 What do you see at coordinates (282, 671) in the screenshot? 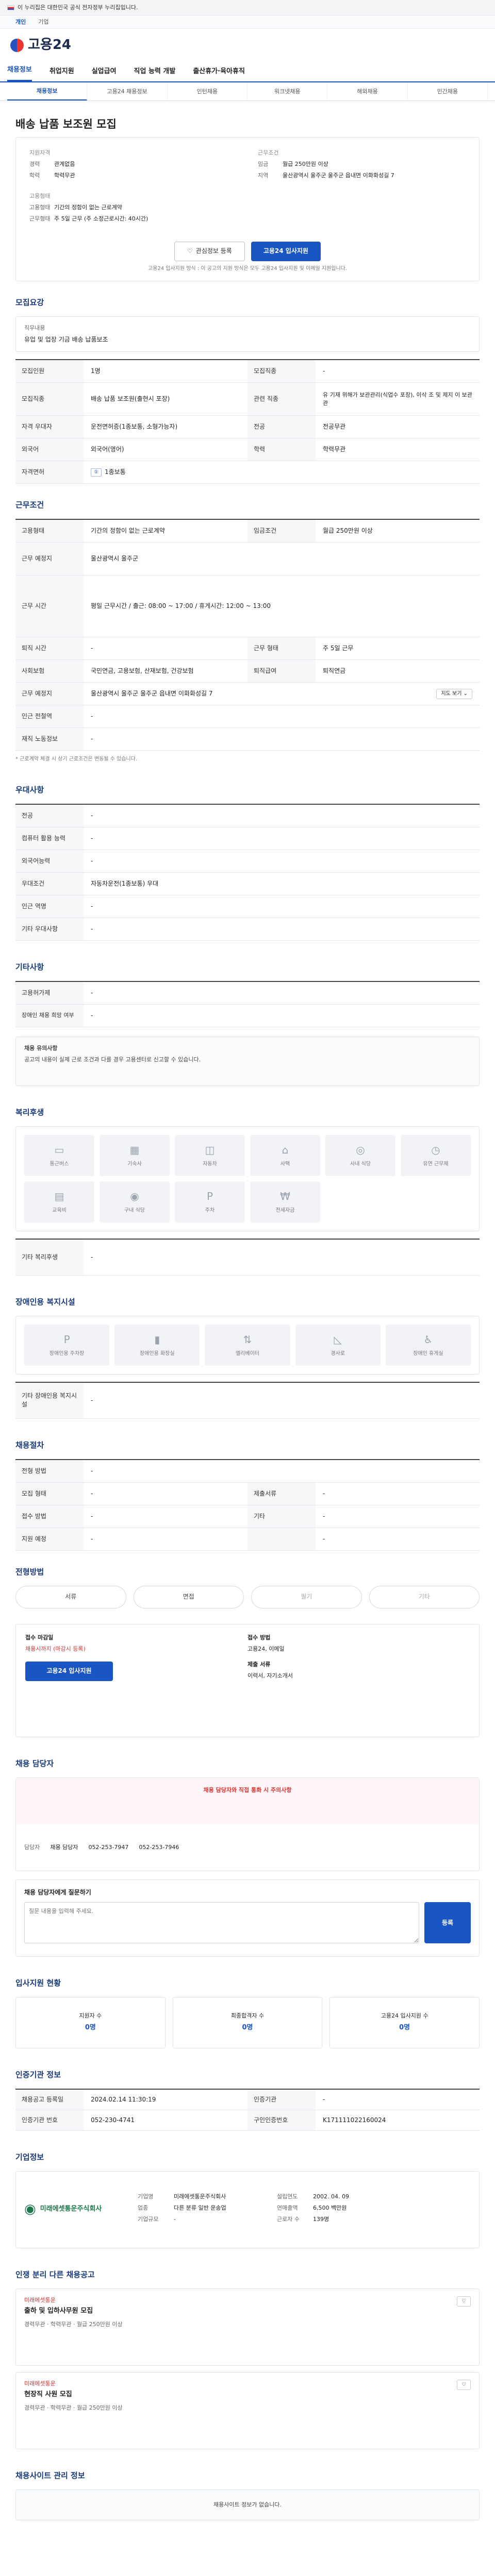
I see `table-key: 퇴직급여` at bounding box center [282, 671].